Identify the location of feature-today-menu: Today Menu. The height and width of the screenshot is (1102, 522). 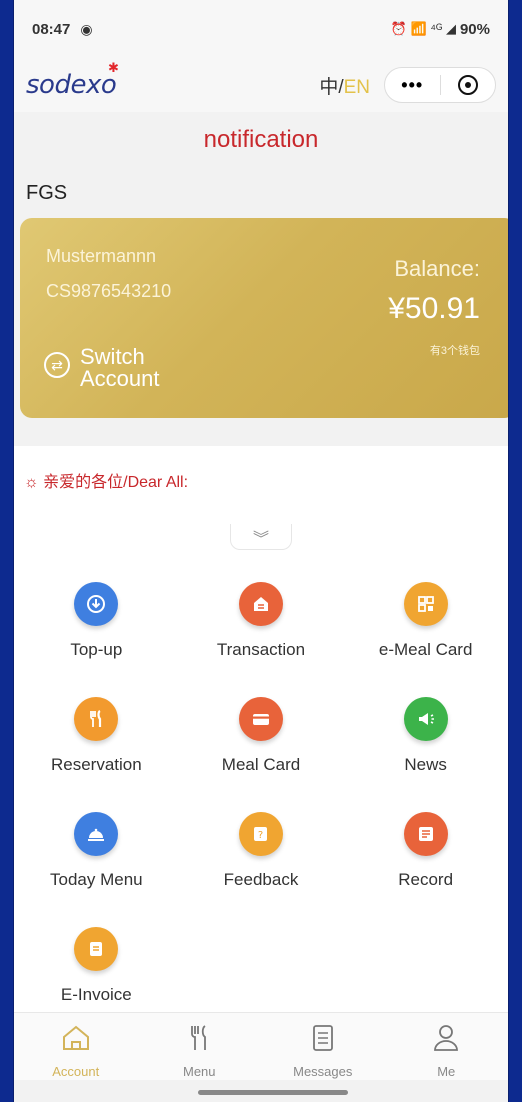
(96, 851).